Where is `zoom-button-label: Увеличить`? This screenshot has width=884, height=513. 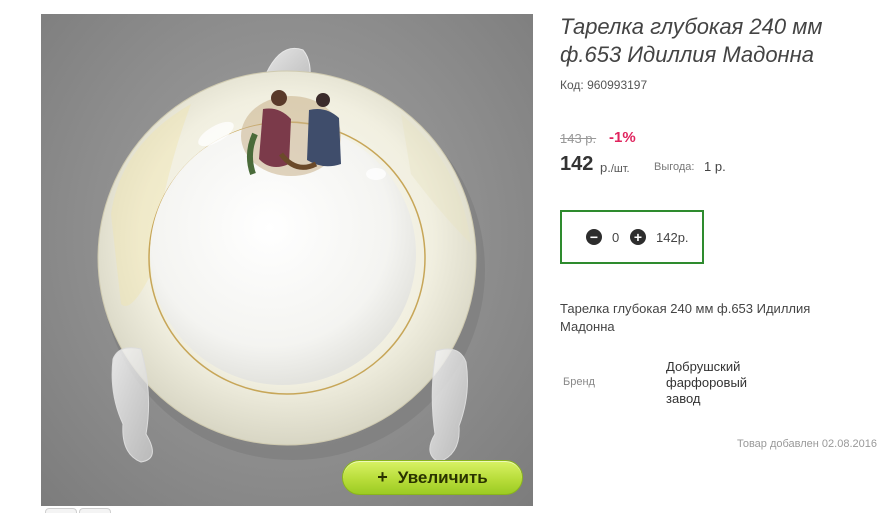
zoom-button-label: Увеличить is located at coordinates (442, 477).